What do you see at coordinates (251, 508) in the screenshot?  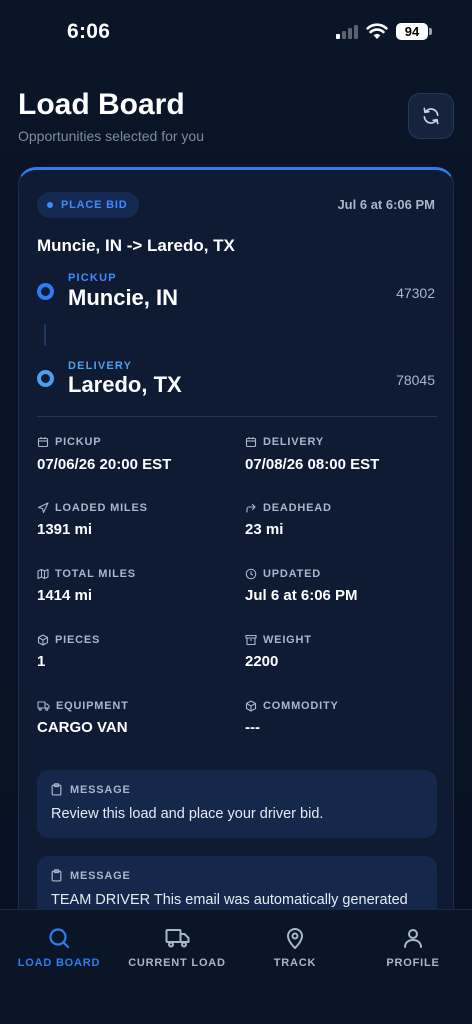 I see `corner-arrow-icon` at bounding box center [251, 508].